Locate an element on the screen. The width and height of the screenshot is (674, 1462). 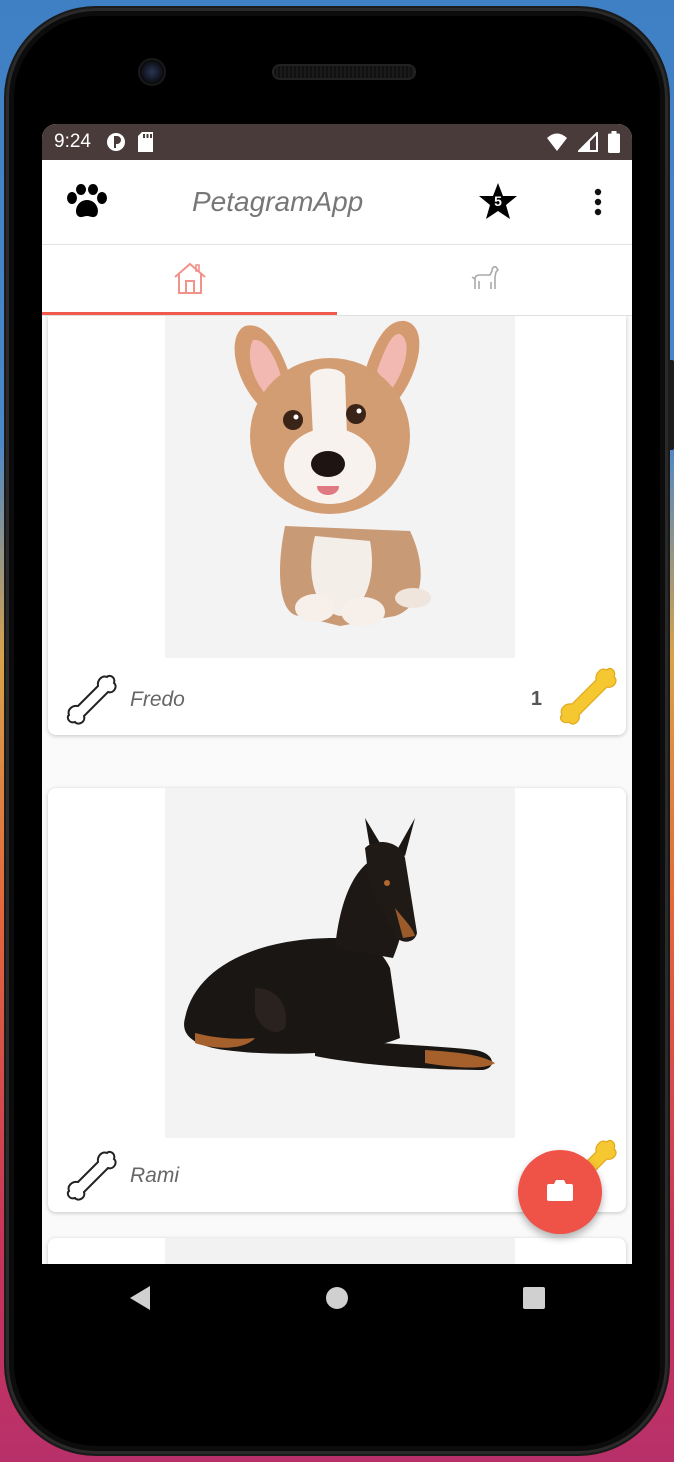
data-saver-icon is located at coordinates (116, 142).